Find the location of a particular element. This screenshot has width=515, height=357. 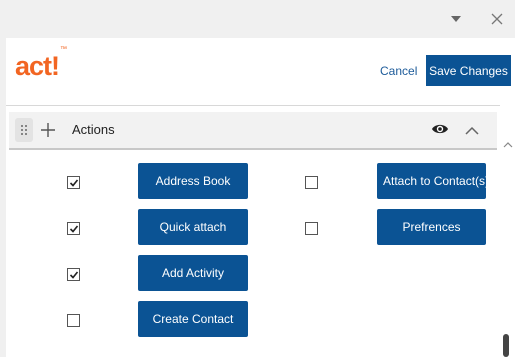

quick-attach-button: Quick attach is located at coordinates (193, 227).